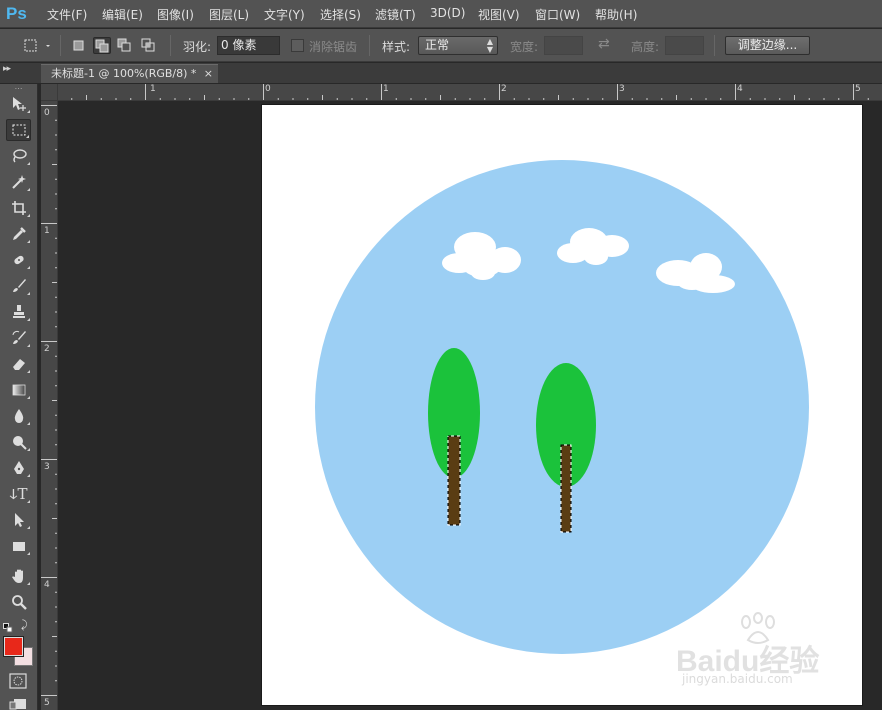 This screenshot has width=882, height=710. What do you see at coordinates (16, 13) in the screenshot?
I see `photoshop-logo: Ps` at bounding box center [16, 13].